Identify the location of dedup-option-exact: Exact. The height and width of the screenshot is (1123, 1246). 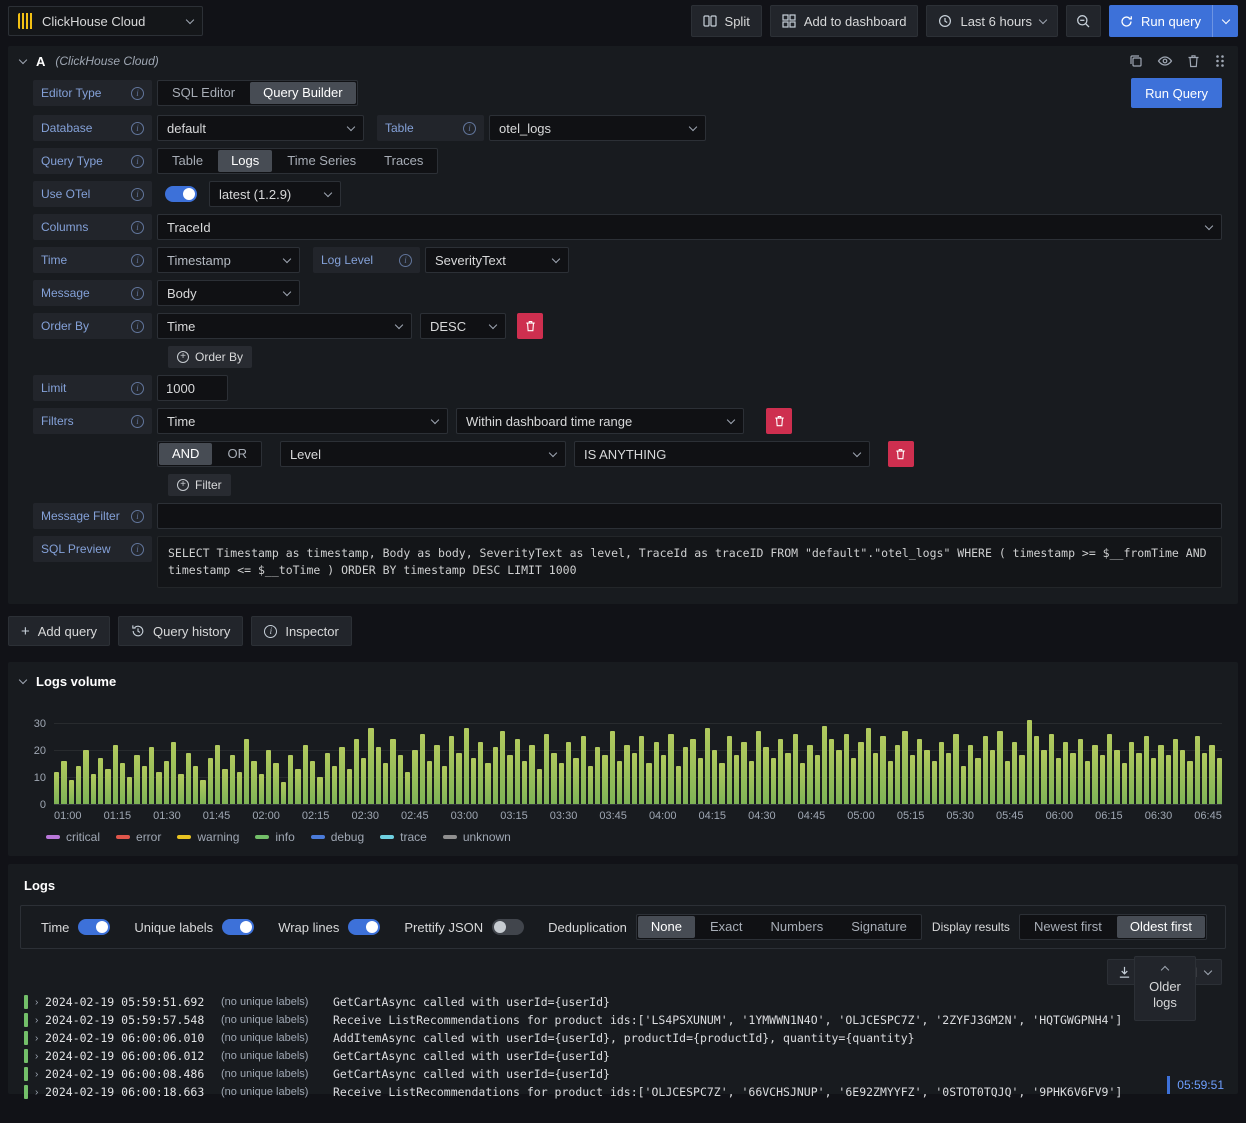
(726, 927).